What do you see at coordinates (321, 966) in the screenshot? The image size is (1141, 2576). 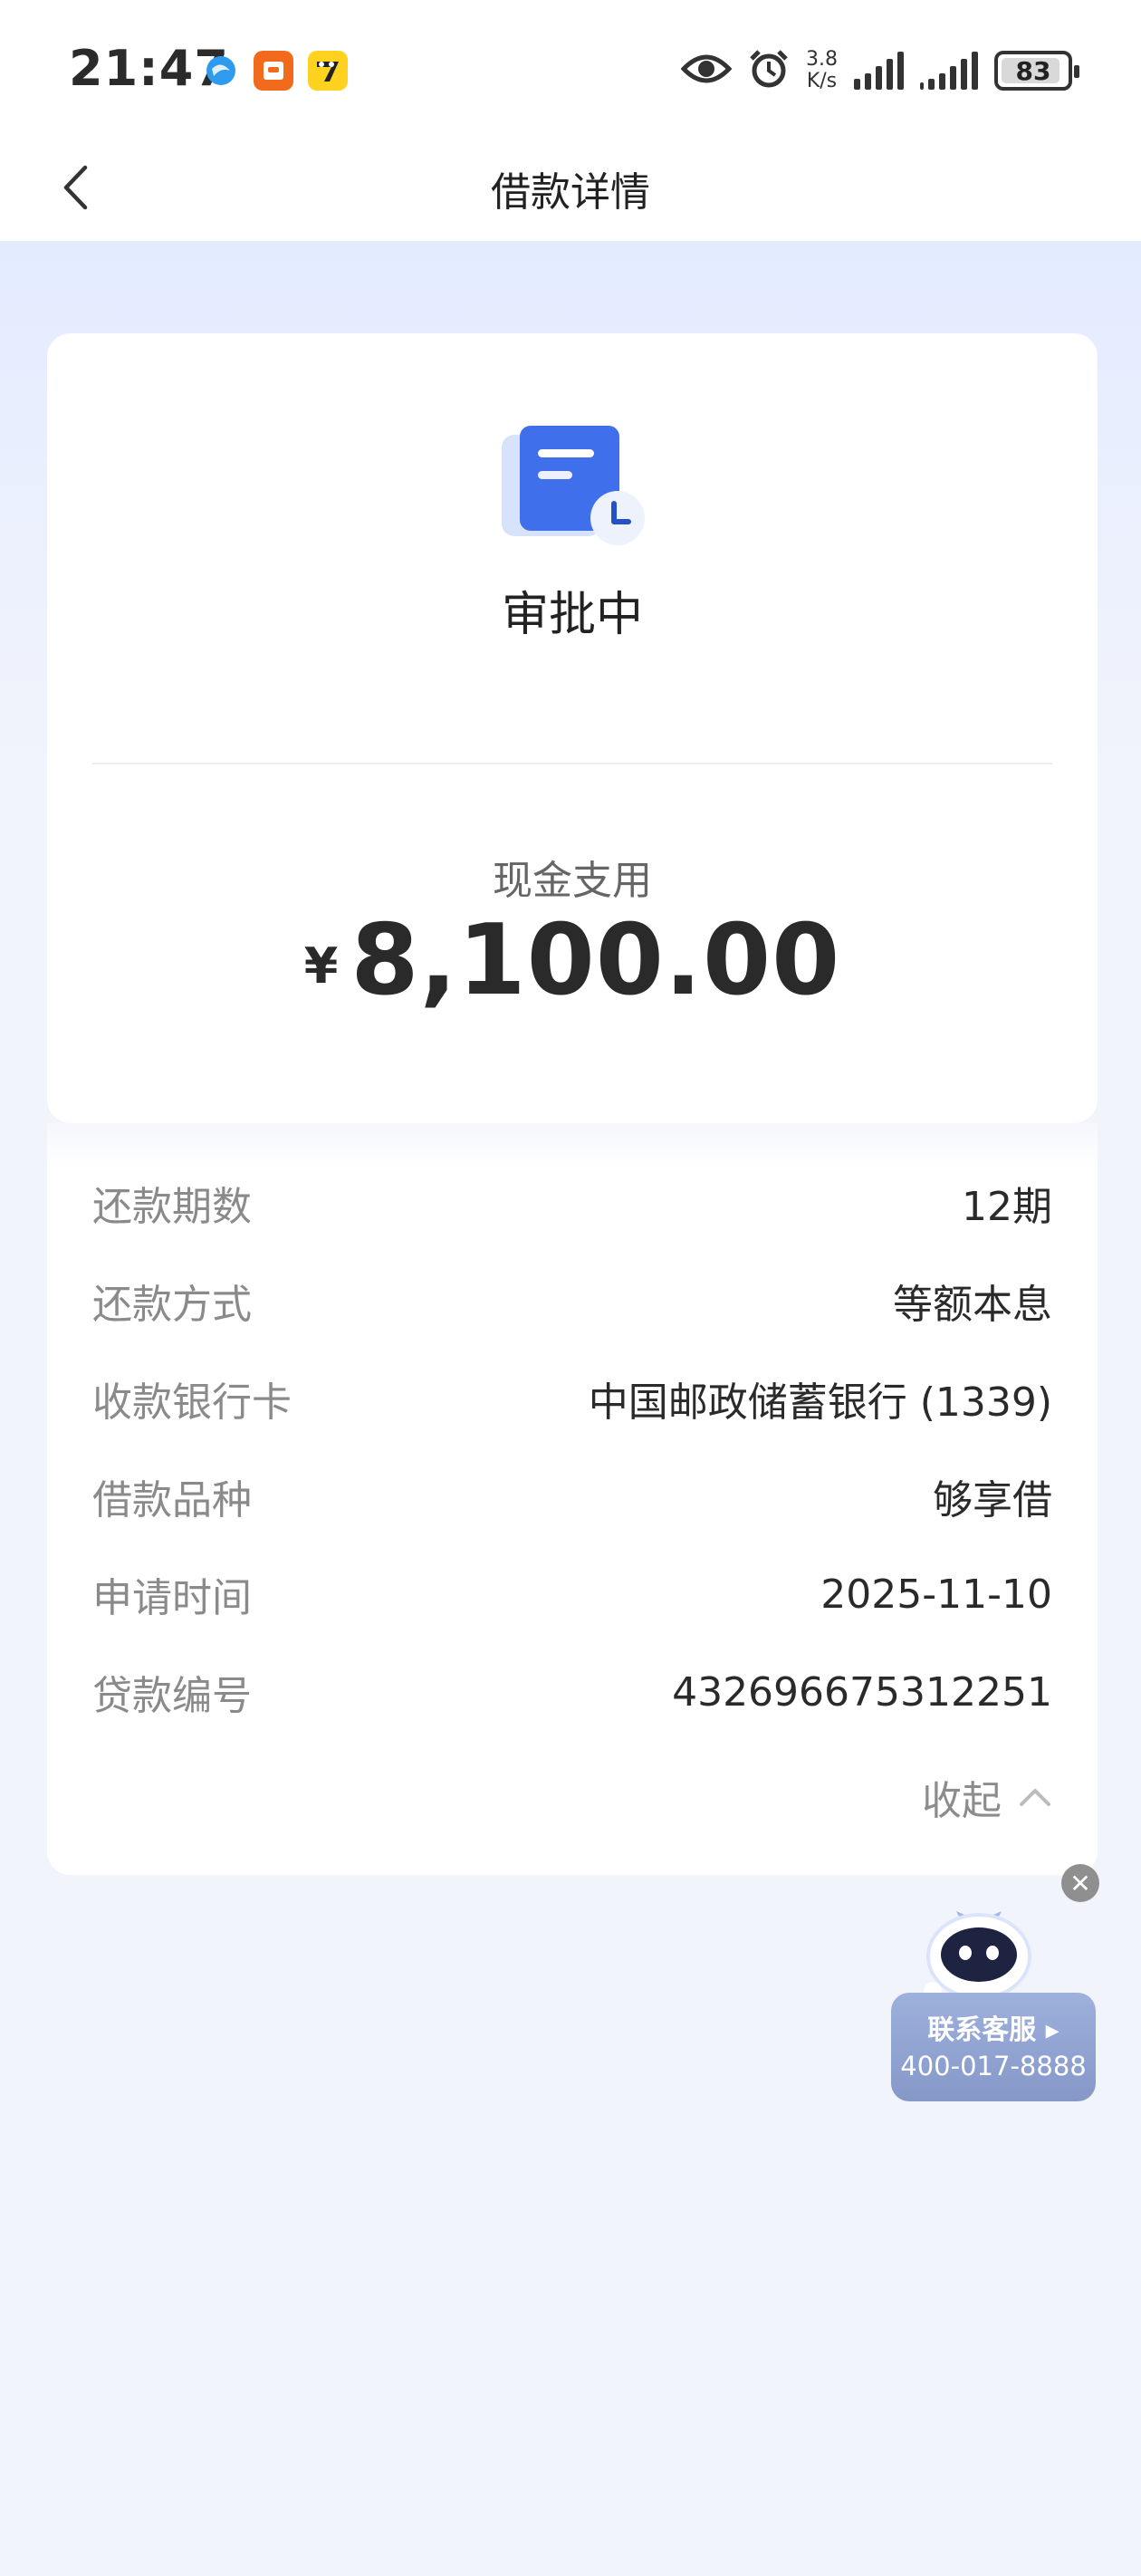 I see `currency-symbol: ¥` at bounding box center [321, 966].